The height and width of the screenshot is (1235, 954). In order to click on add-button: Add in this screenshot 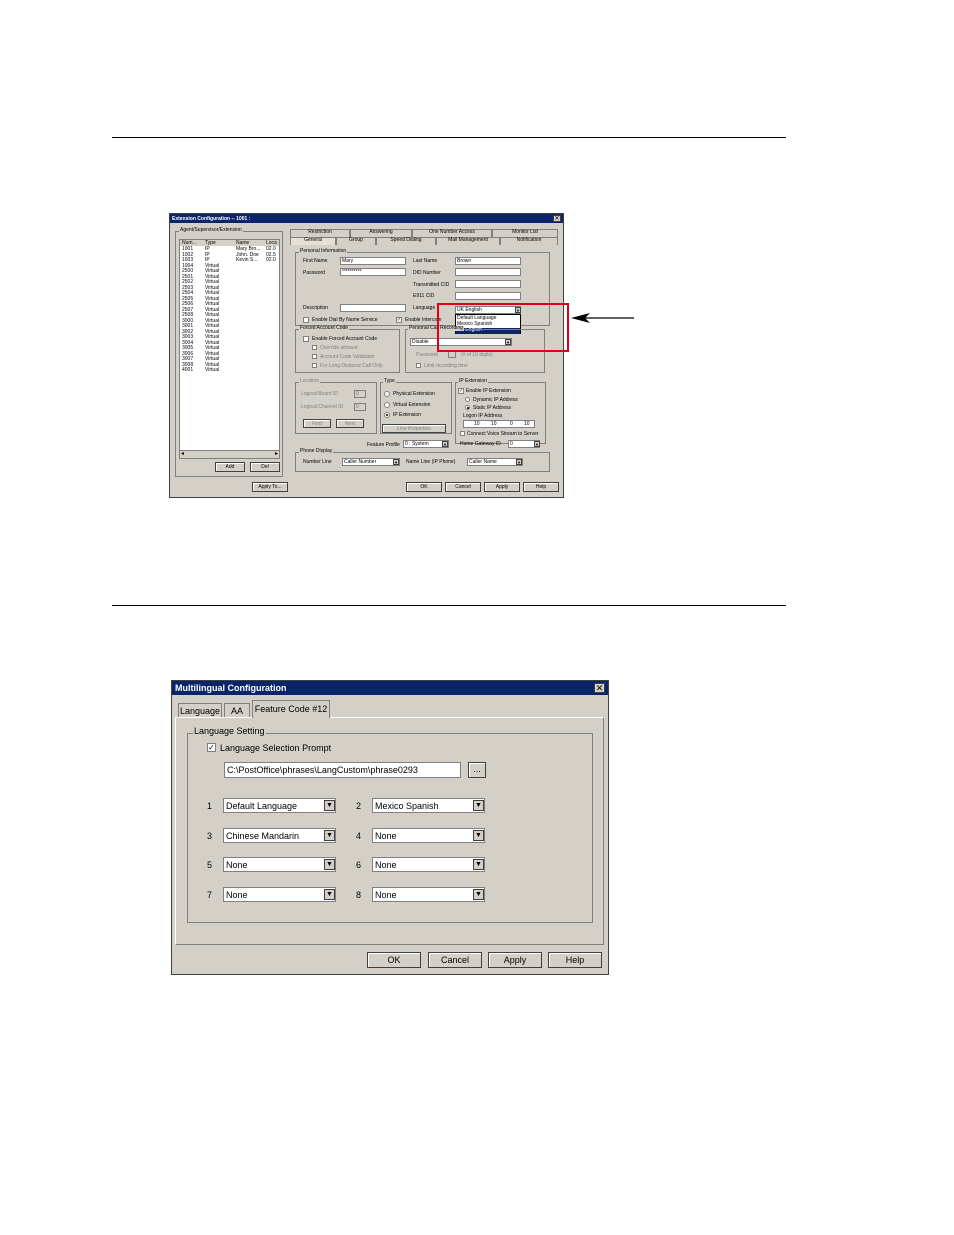, I will do `click(230, 467)`.